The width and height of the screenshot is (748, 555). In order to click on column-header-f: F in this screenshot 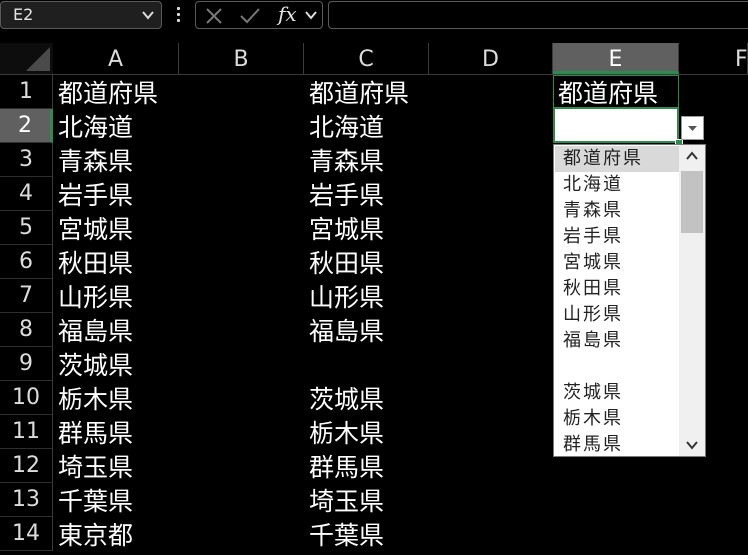, I will do `click(713, 58)`.